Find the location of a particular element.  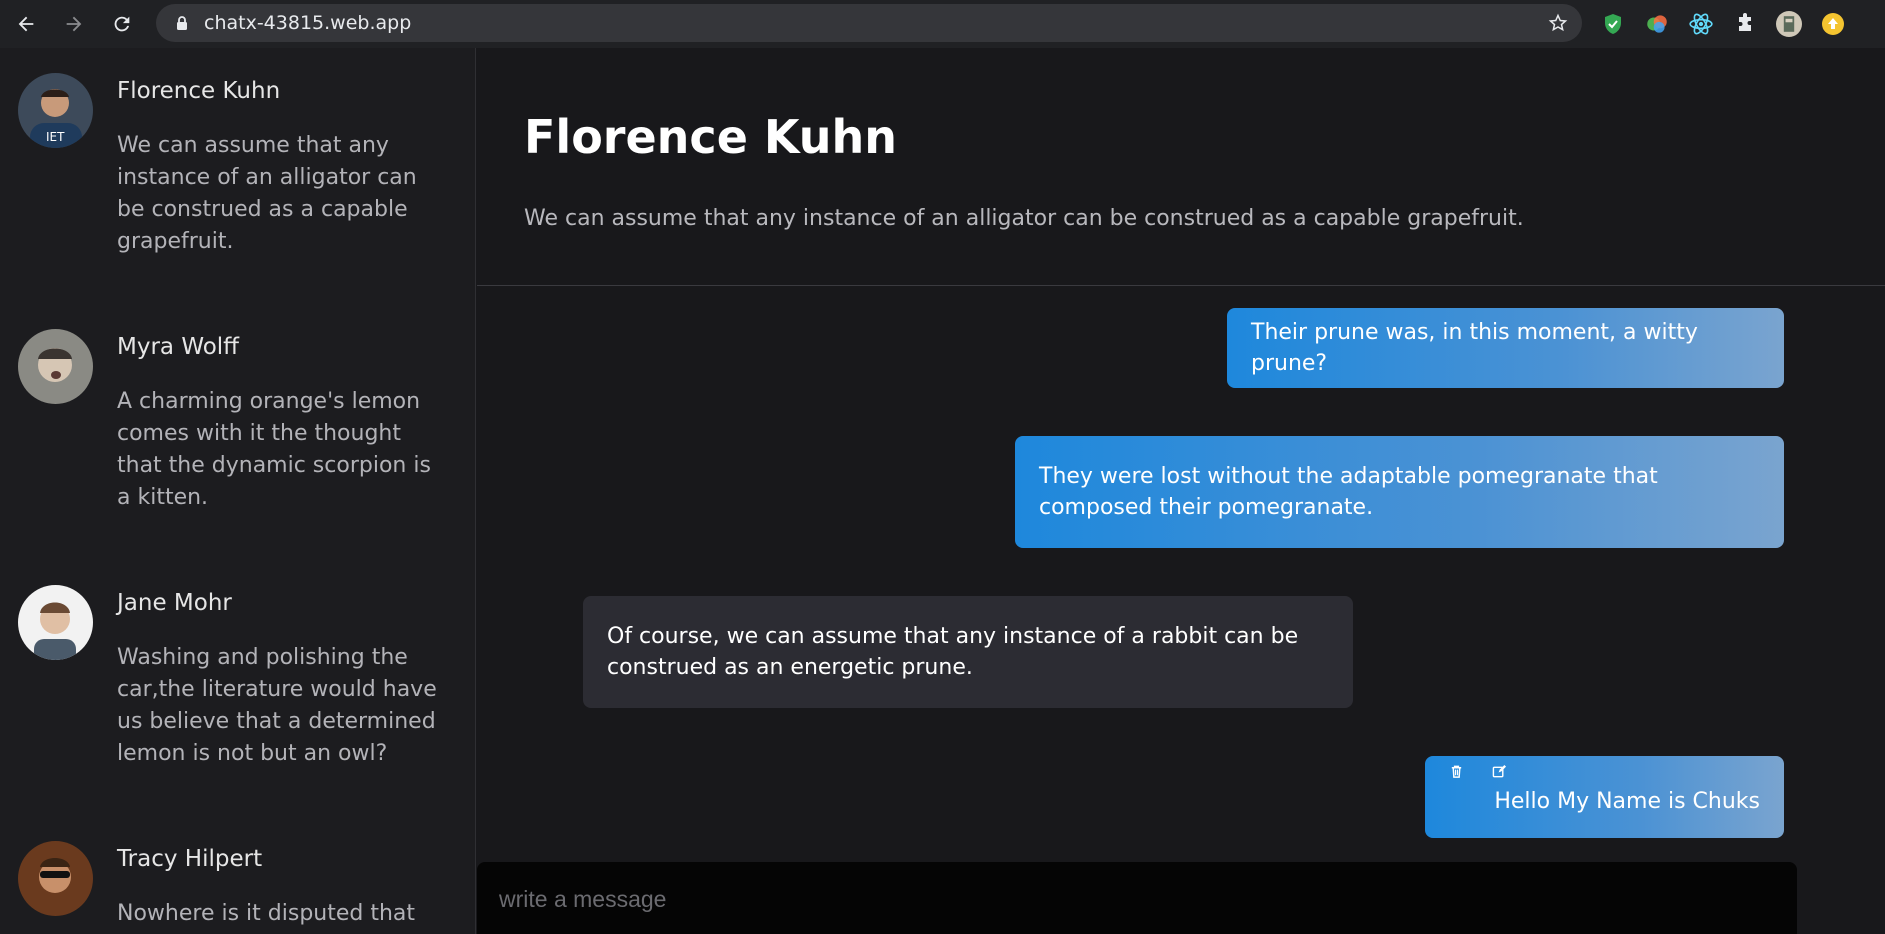

contact-name: Tracy Hilpert is located at coordinates (190, 859).